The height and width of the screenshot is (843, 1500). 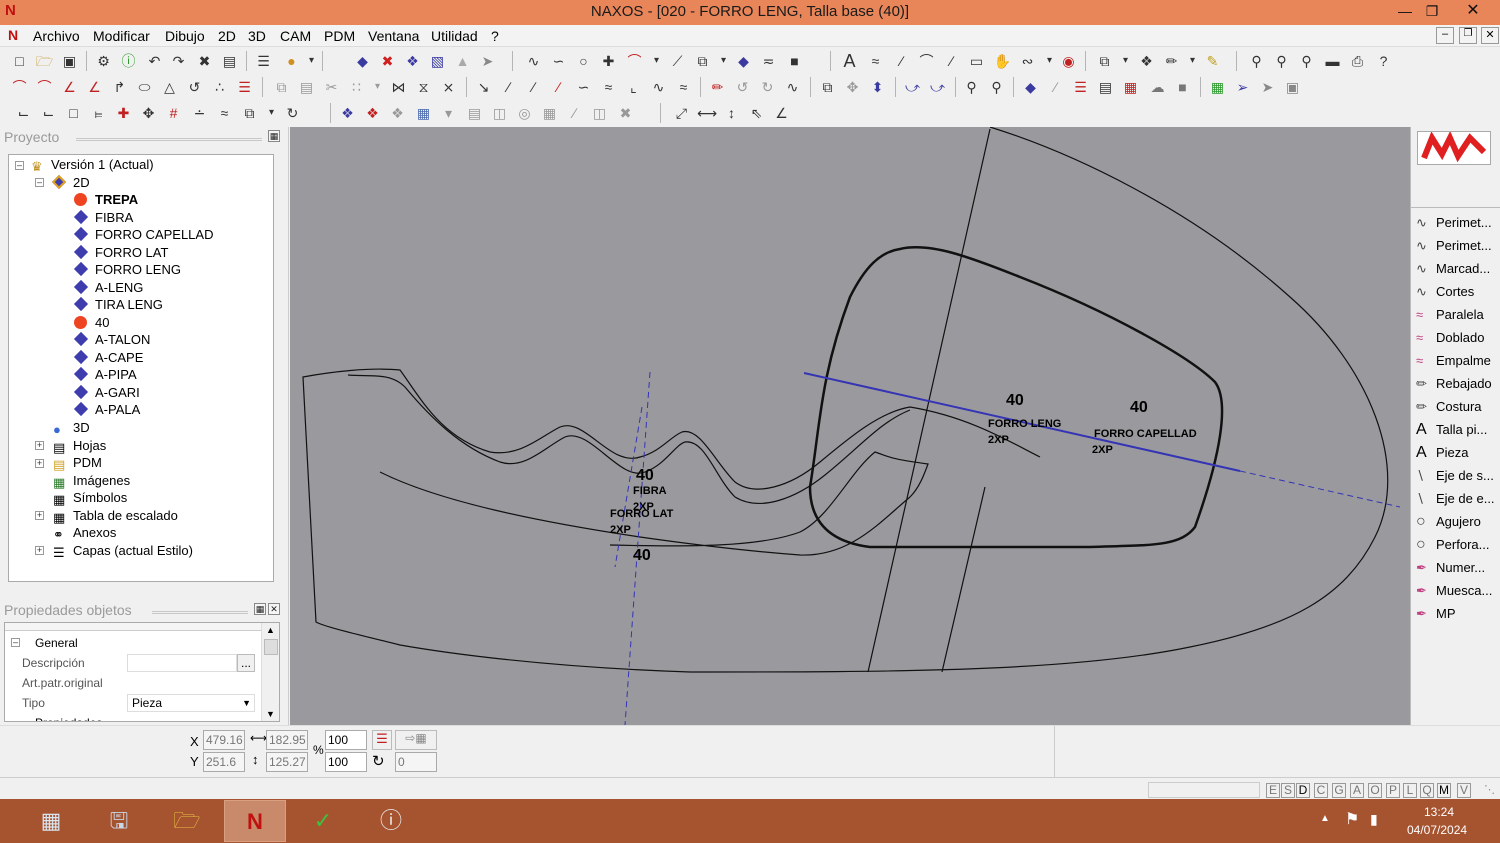 What do you see at coordinates (1212, 61) in the screenshot?
I see `highlight-icon: ✎` at bounding box center [1212, 61].